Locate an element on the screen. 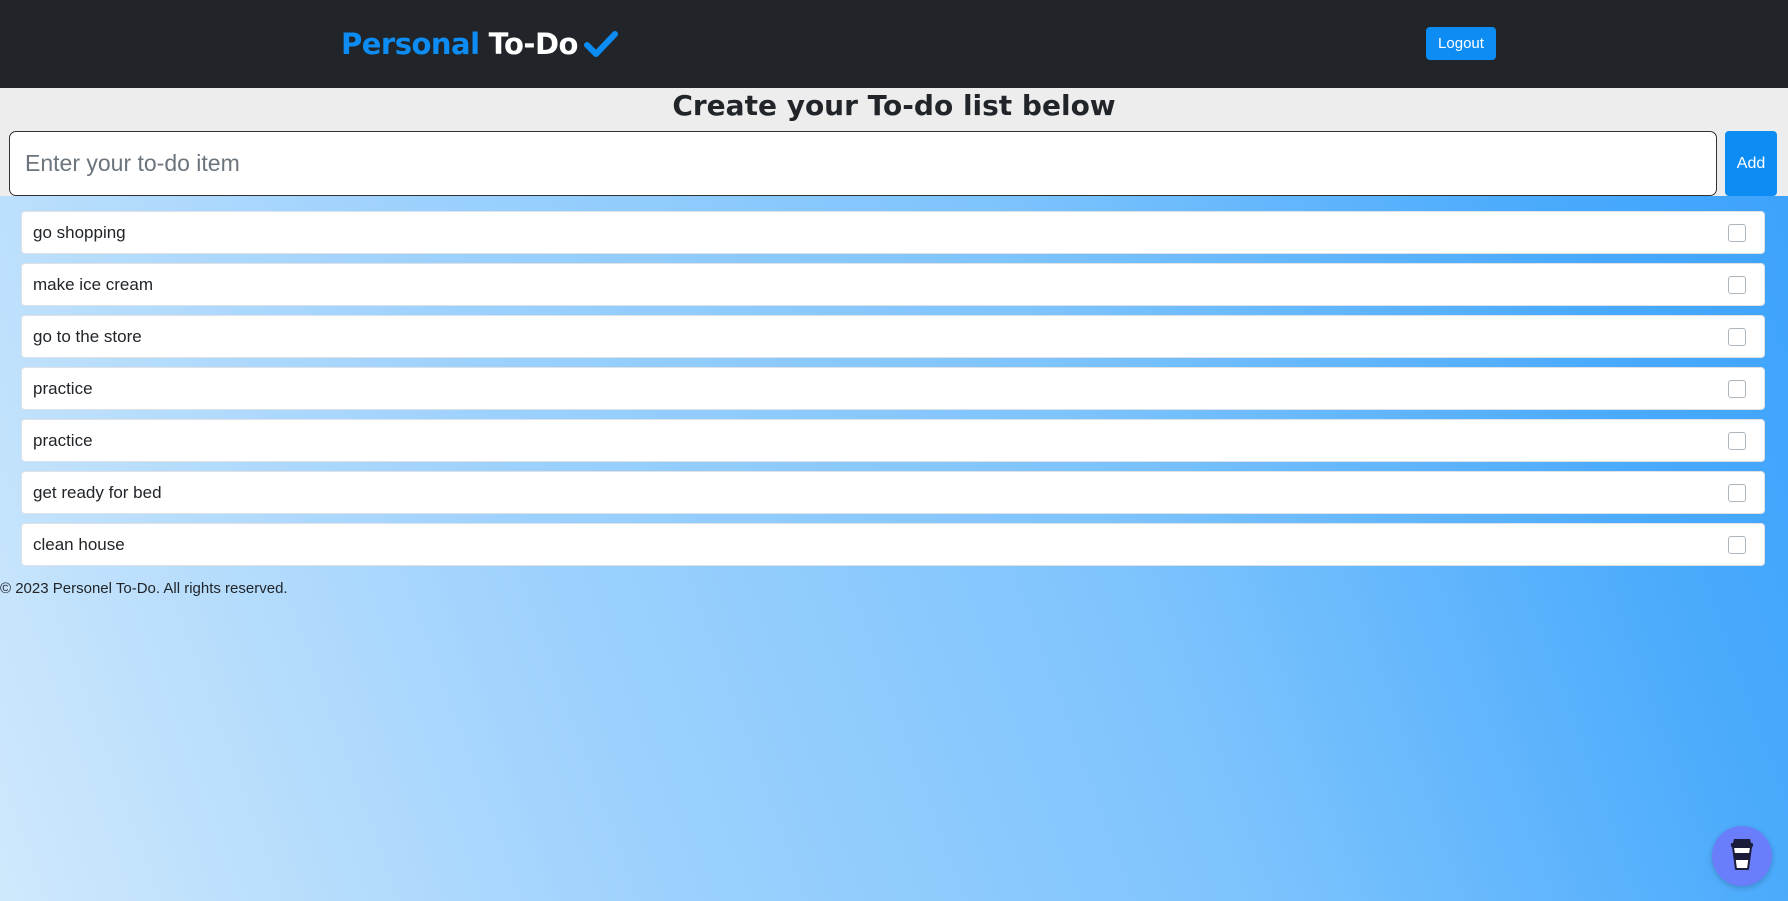  todo-item-text: go shopping is located at coordinates (79, 232).